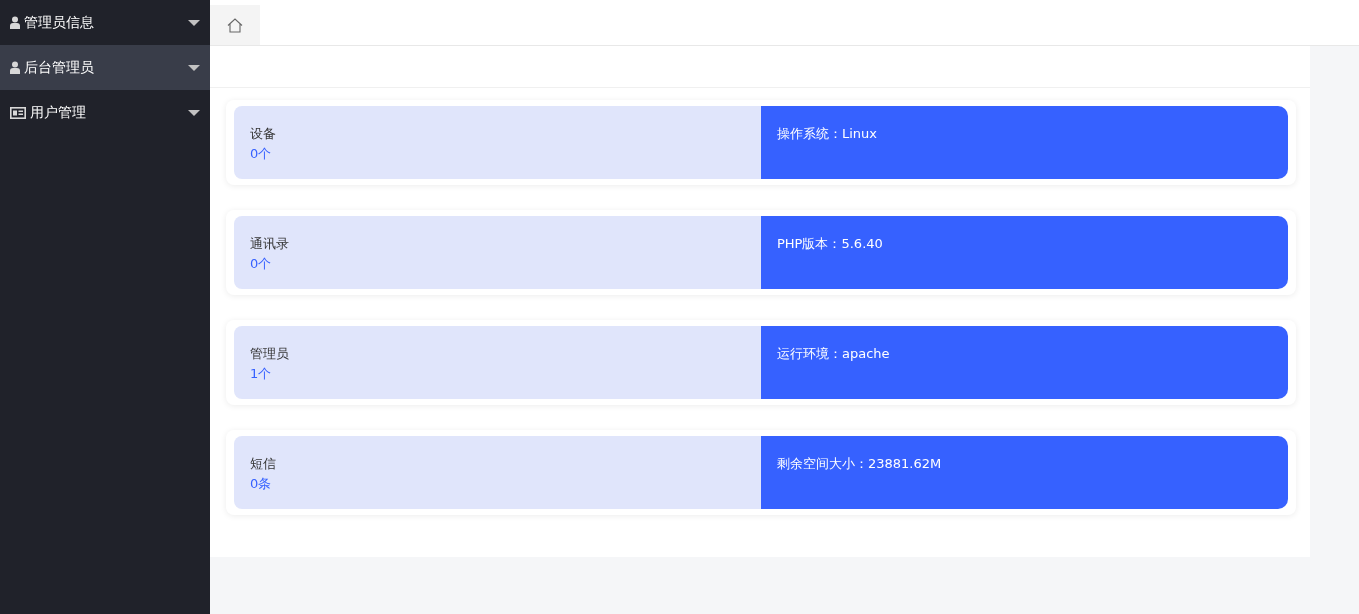 This screenshot has width=1359, height=614. I want to click on sidebar-item: 后台管理员, so click(105, 67).